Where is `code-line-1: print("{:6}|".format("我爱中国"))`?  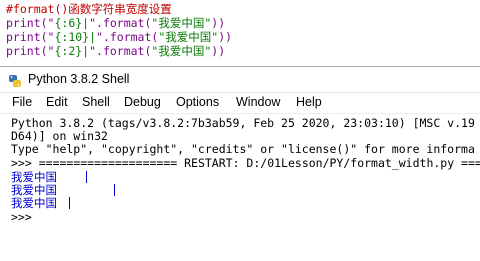 code-line-1: print("{:6}|".format("我爱中国")) is located at coordinates (116, 23).